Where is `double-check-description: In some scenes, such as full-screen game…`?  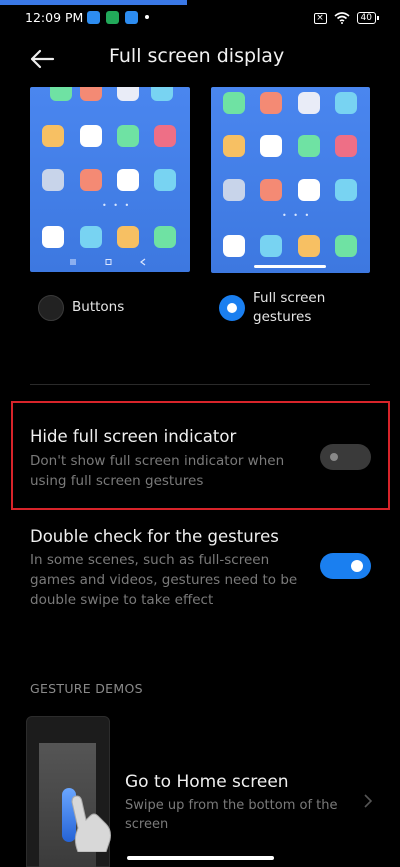 double-check-description: In some scenes, such as full-screen game… is located at coordinates (164, 580).